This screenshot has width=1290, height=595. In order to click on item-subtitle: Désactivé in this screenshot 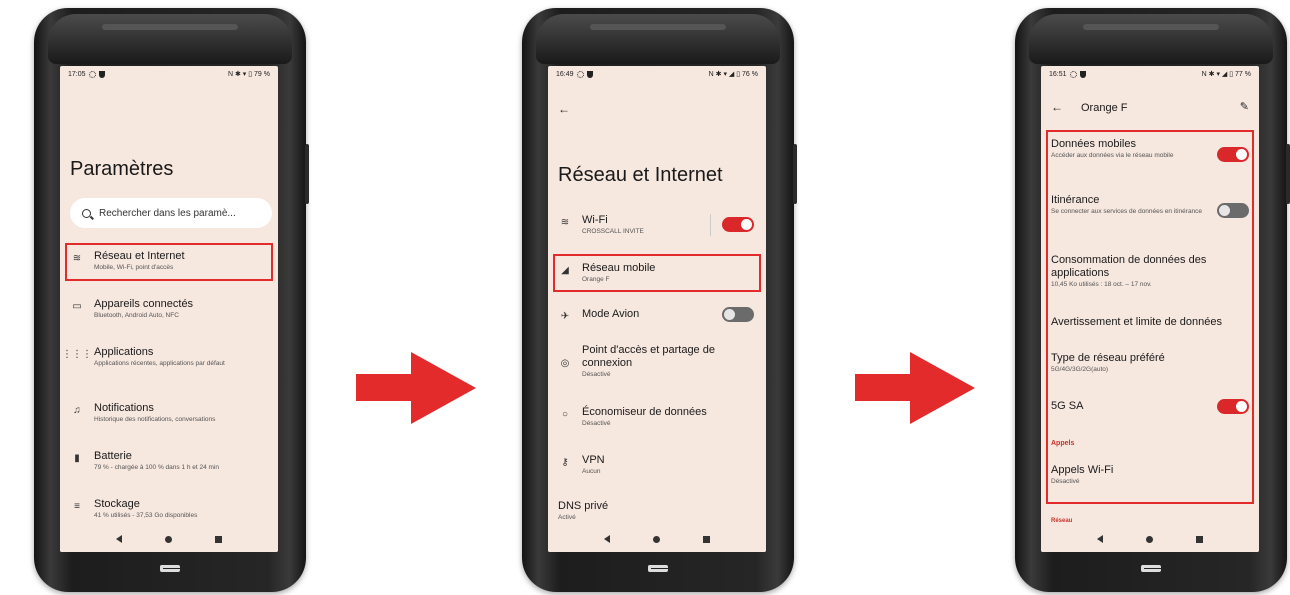, I will do `click(596, 374)`.